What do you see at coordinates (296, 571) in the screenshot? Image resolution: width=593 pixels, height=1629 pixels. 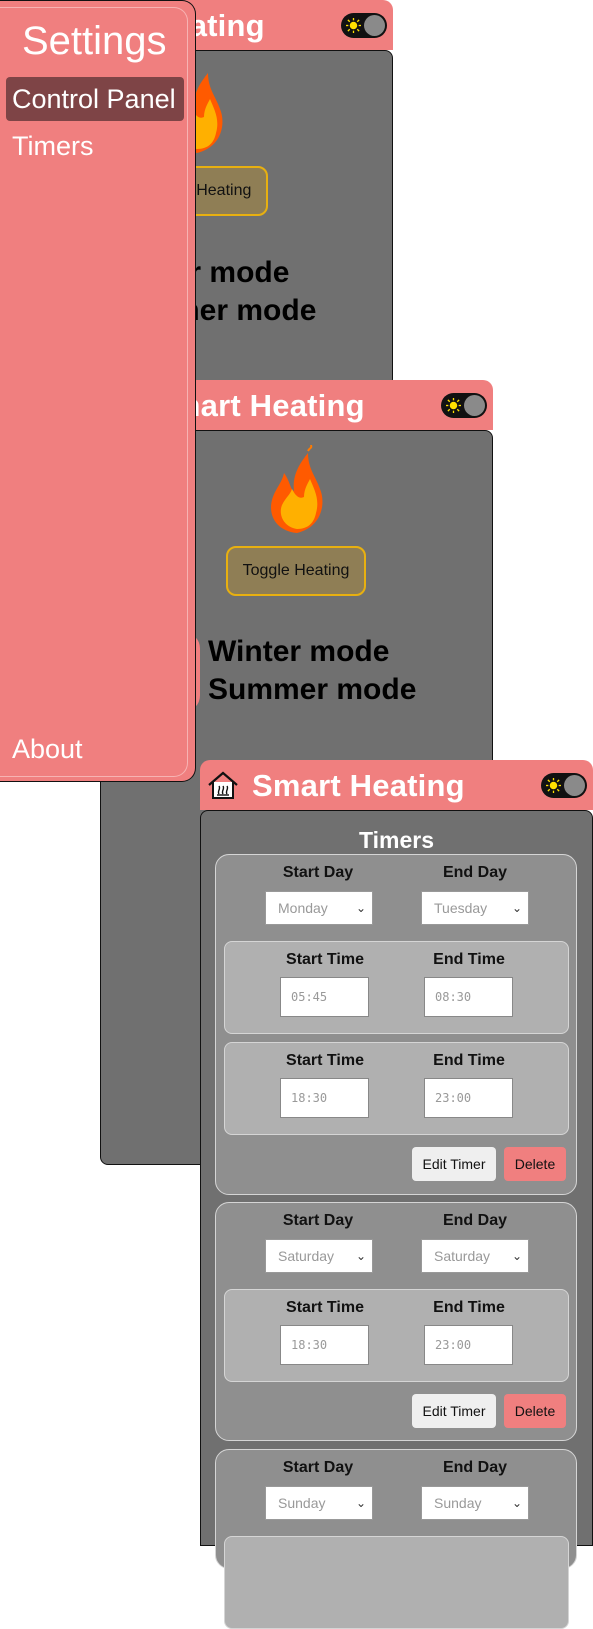 I see `toggle-heating-button: Toggle Heating` at bounding box center [296, 571].